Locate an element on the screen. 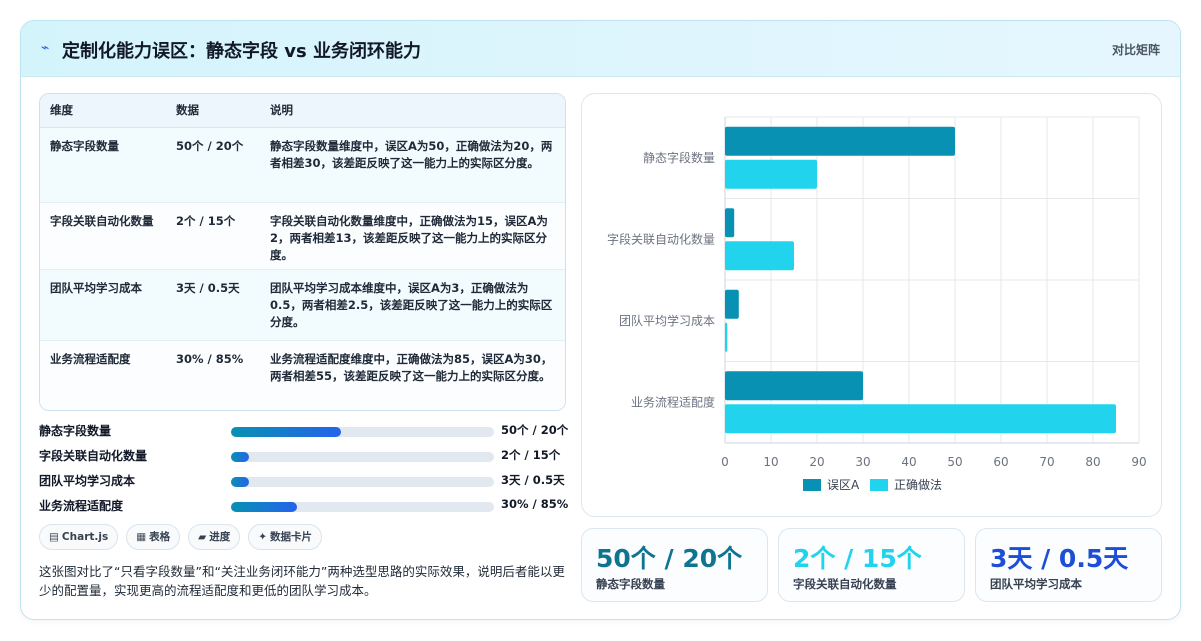 This screenshot has width=1201, height=641. row-data: 50个 / 20个 is located at coordinates (213, 165).